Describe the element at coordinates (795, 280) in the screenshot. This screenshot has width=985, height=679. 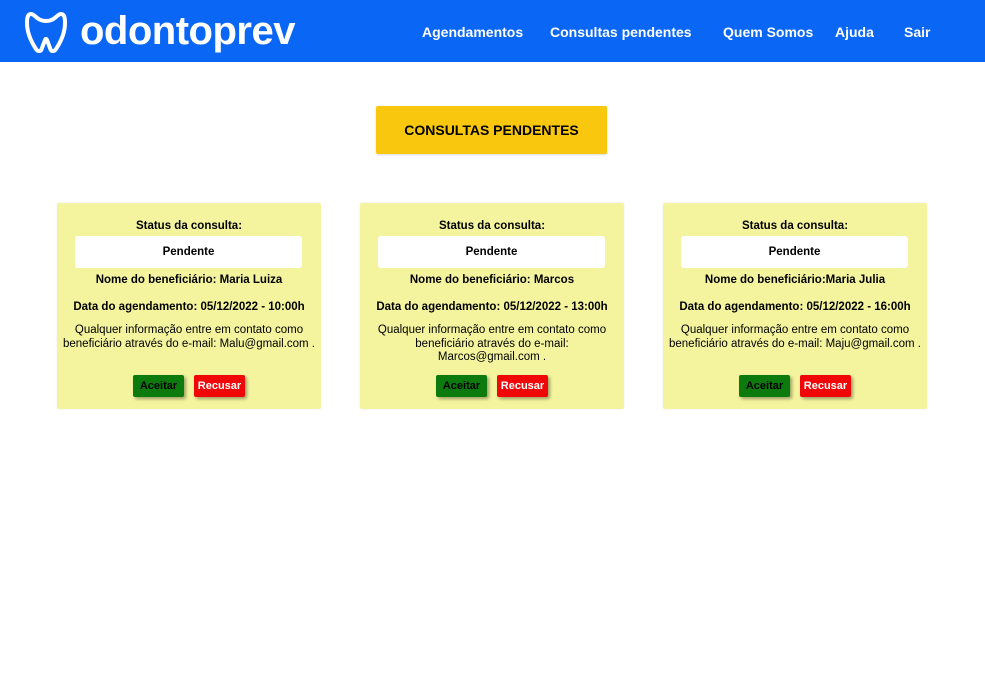
I see `beneficiary-name: Nome do beneficiário:Maria Julia` at that location.